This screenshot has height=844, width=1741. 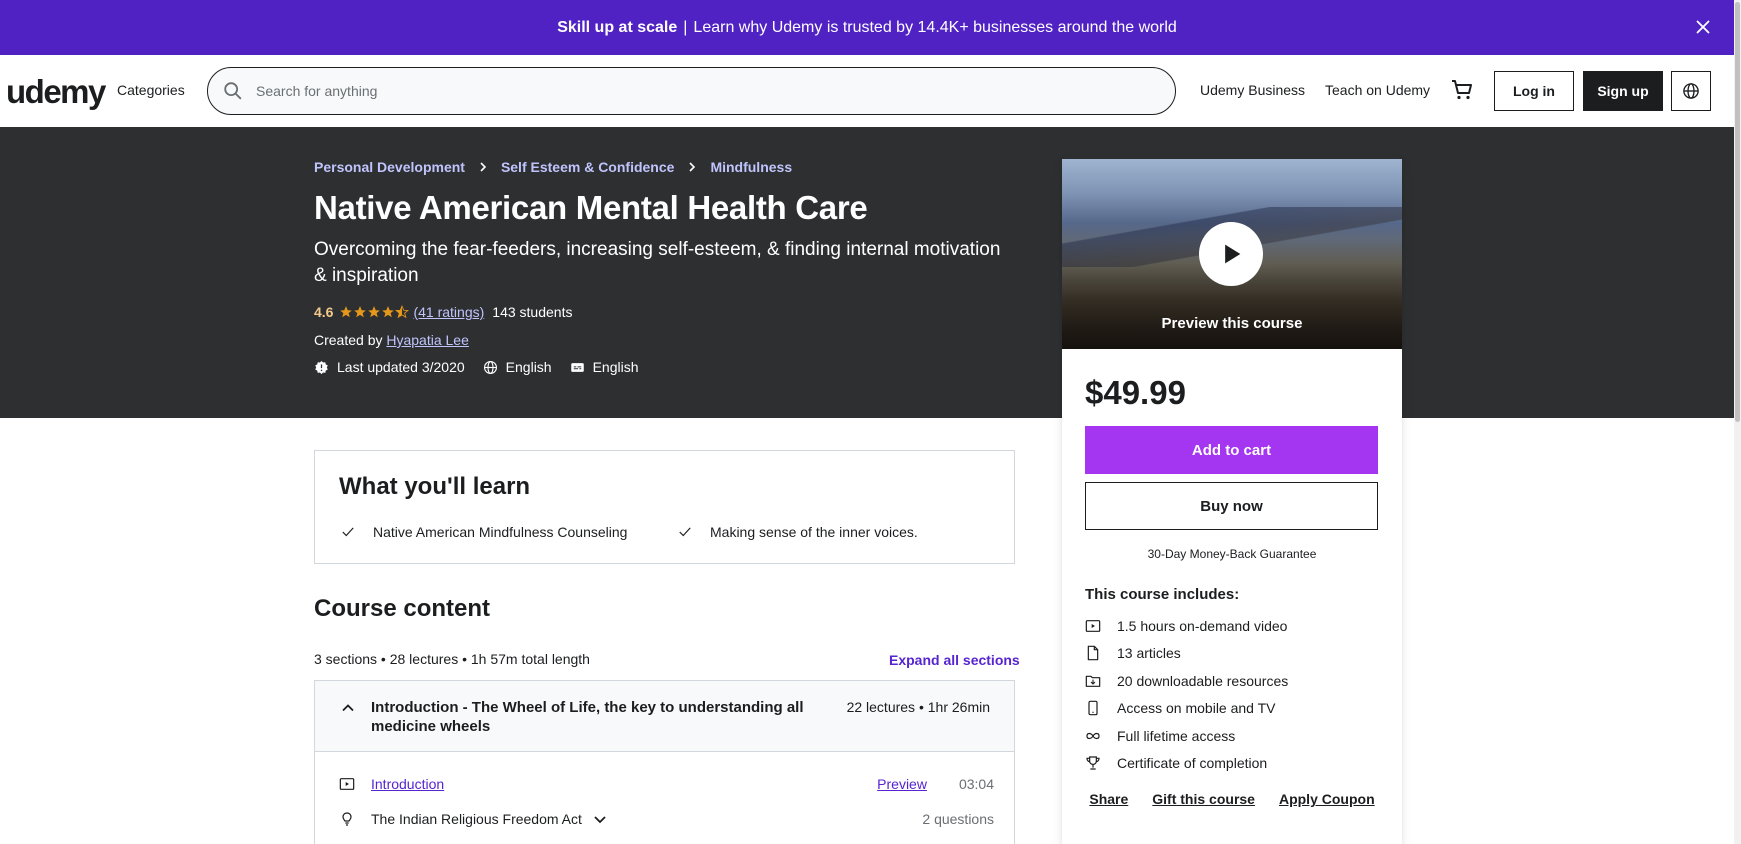 What do you see at coordinates (1093, 735) in the screenshot?
I see `infinity-icon` at bounding box center [1093, 735].